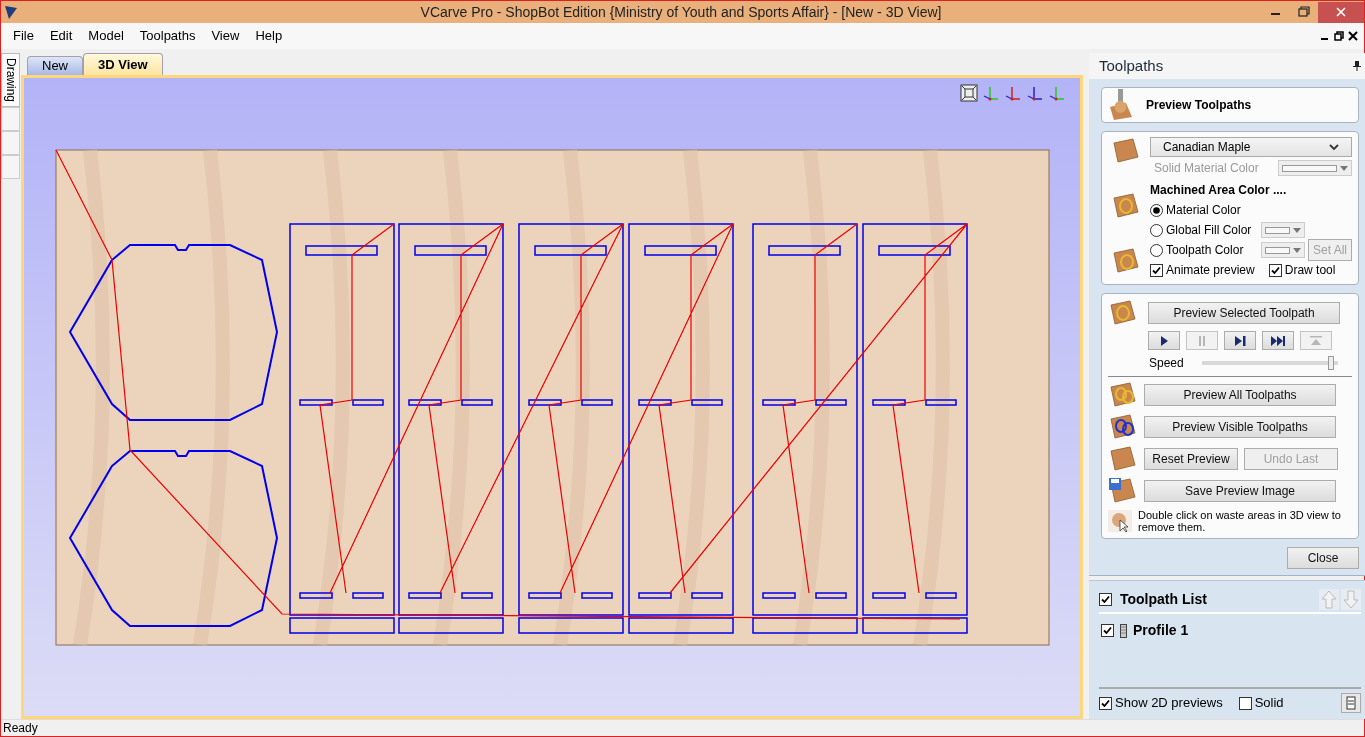  Describe the element at coordinates (1191, 459) in the screenshot. I see `action-button: Reset Preview` at that location.